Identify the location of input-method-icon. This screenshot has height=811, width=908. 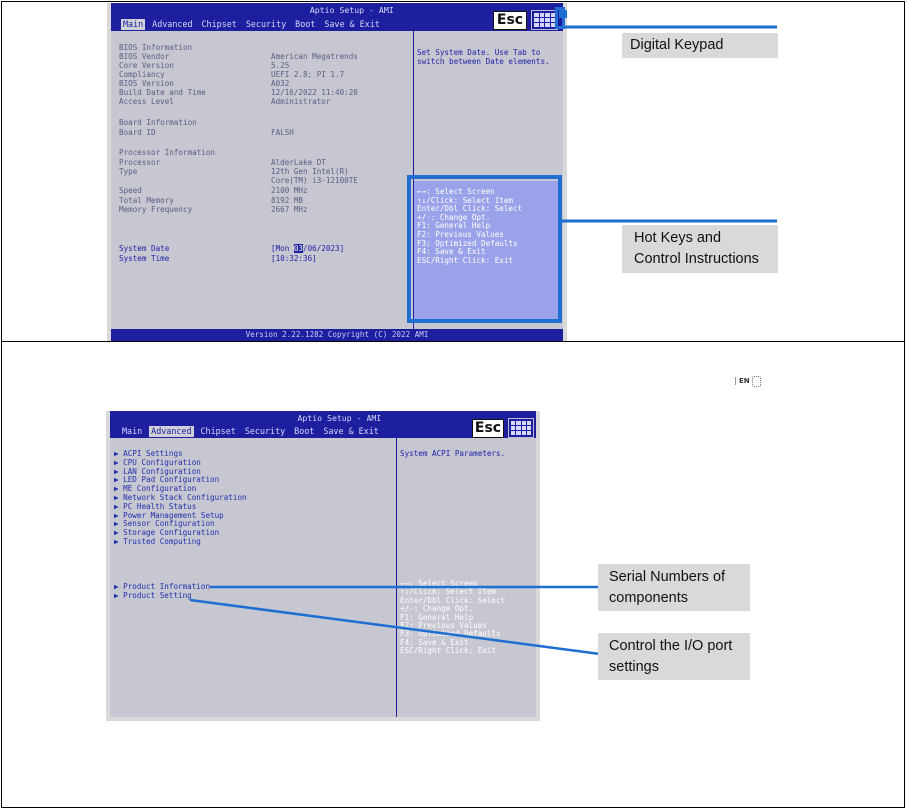
(756, 381).